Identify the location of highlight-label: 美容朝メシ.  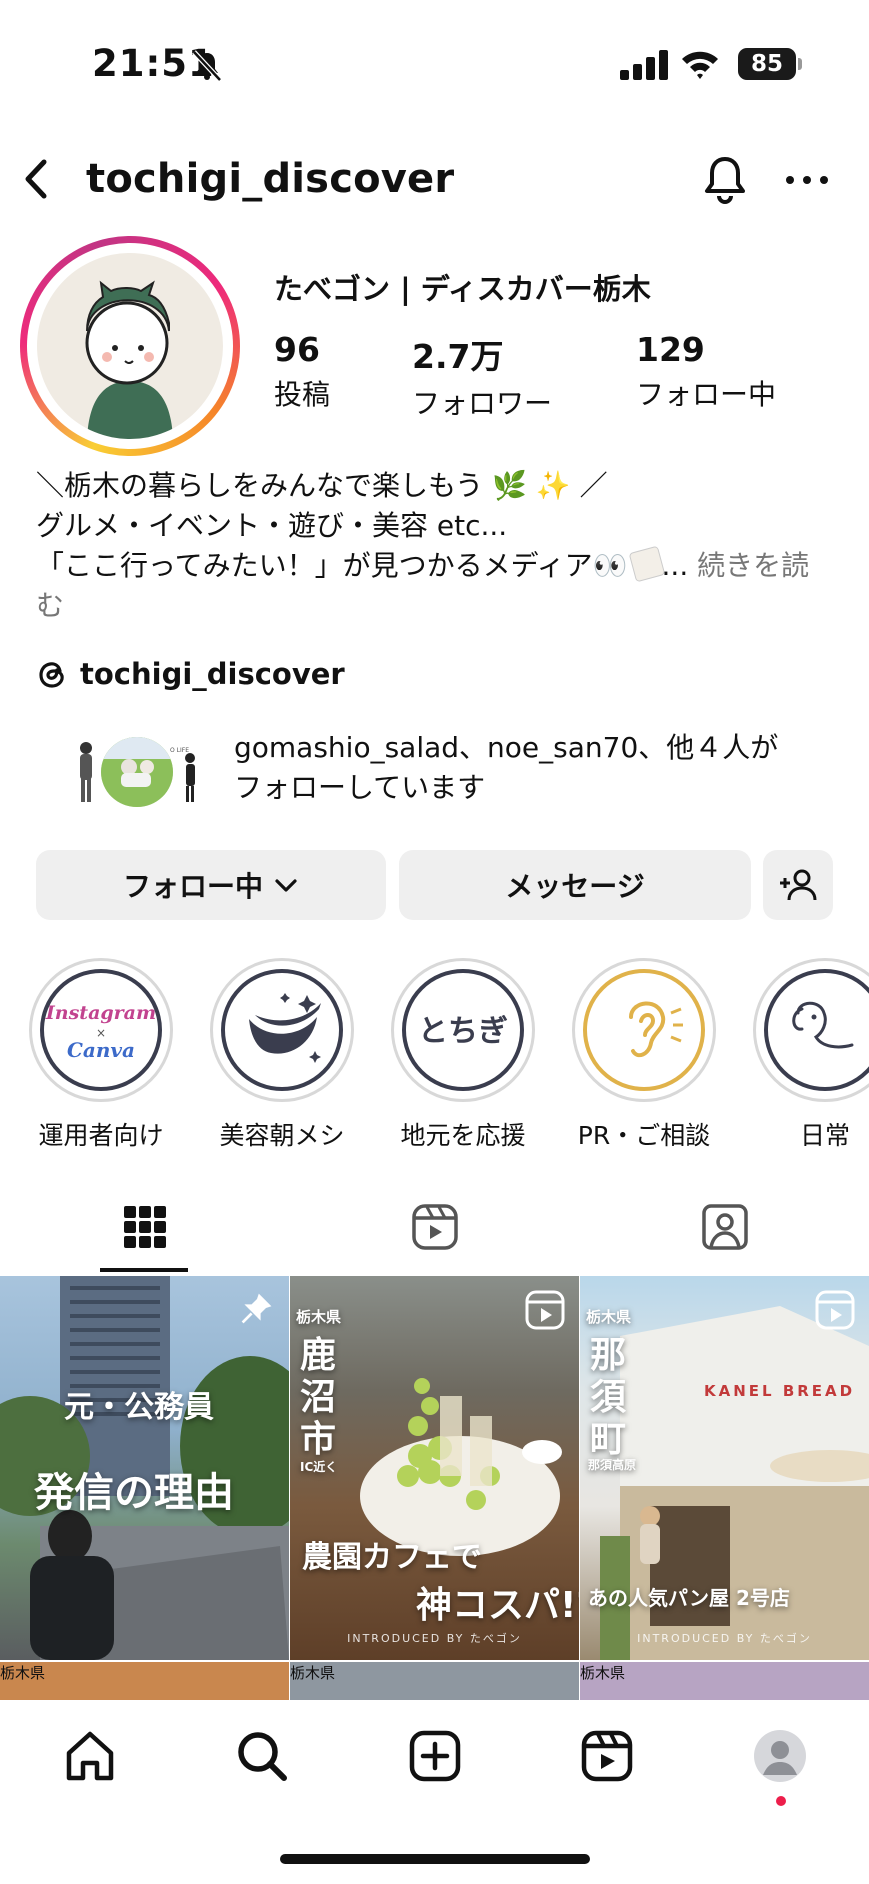
(282, 1134).